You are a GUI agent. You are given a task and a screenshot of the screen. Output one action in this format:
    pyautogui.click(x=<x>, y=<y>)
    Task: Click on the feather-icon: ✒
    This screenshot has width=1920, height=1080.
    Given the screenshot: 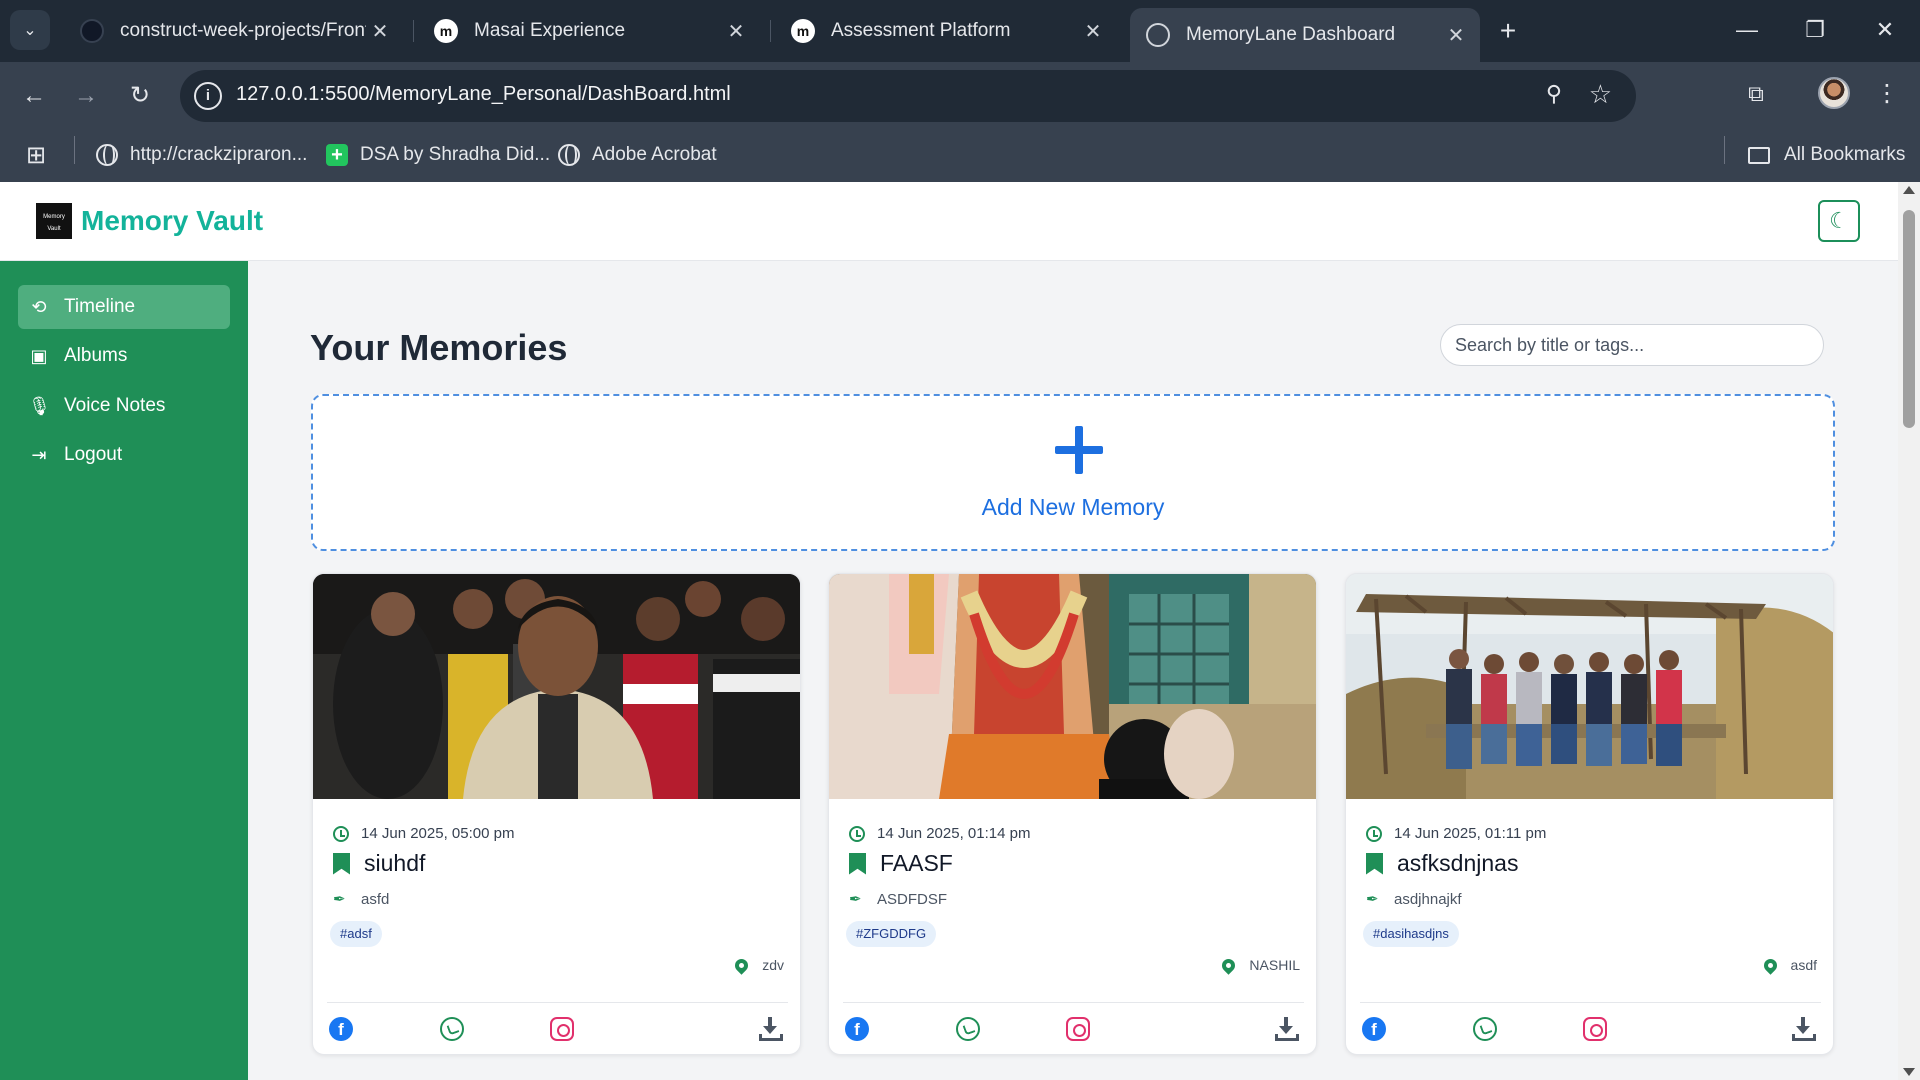 What is the action you would take?
    pyautogui.click(x=855, y=899)
    